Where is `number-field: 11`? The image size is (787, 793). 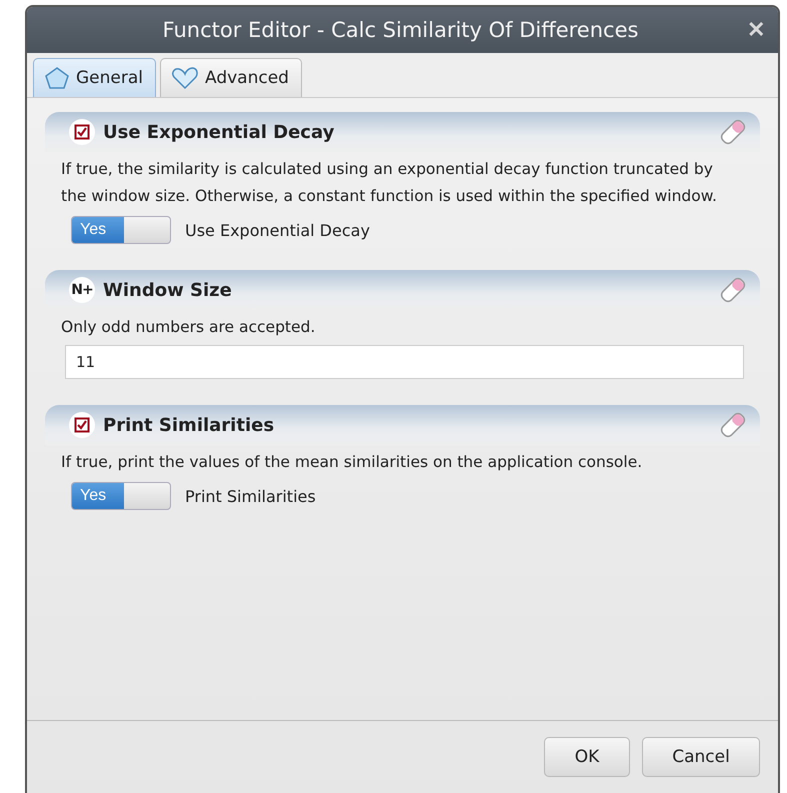
number-field: 11 is located at coordinates (404, 362).